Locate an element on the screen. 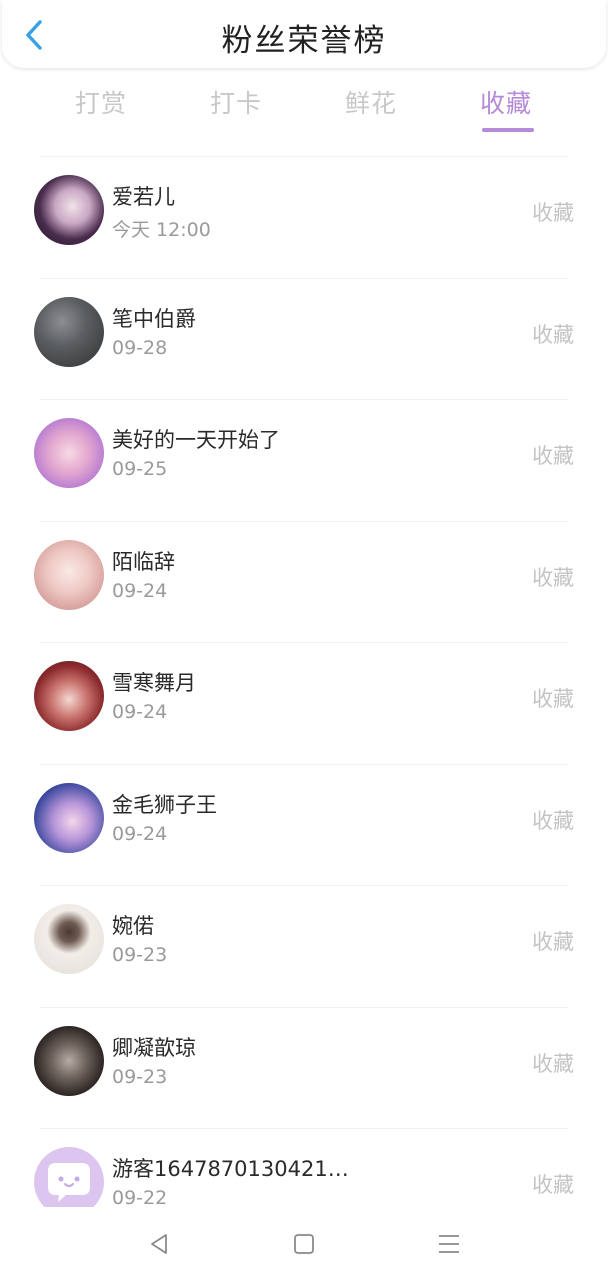 This screenshot has height=1280, width=608. timestamp: 09-25 is located at coordinates (140, 469).